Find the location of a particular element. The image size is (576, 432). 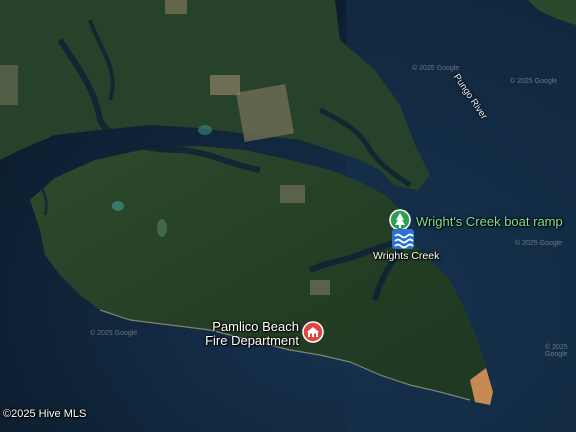

fire-station-pin-icon is located at coordinates (313, 332).